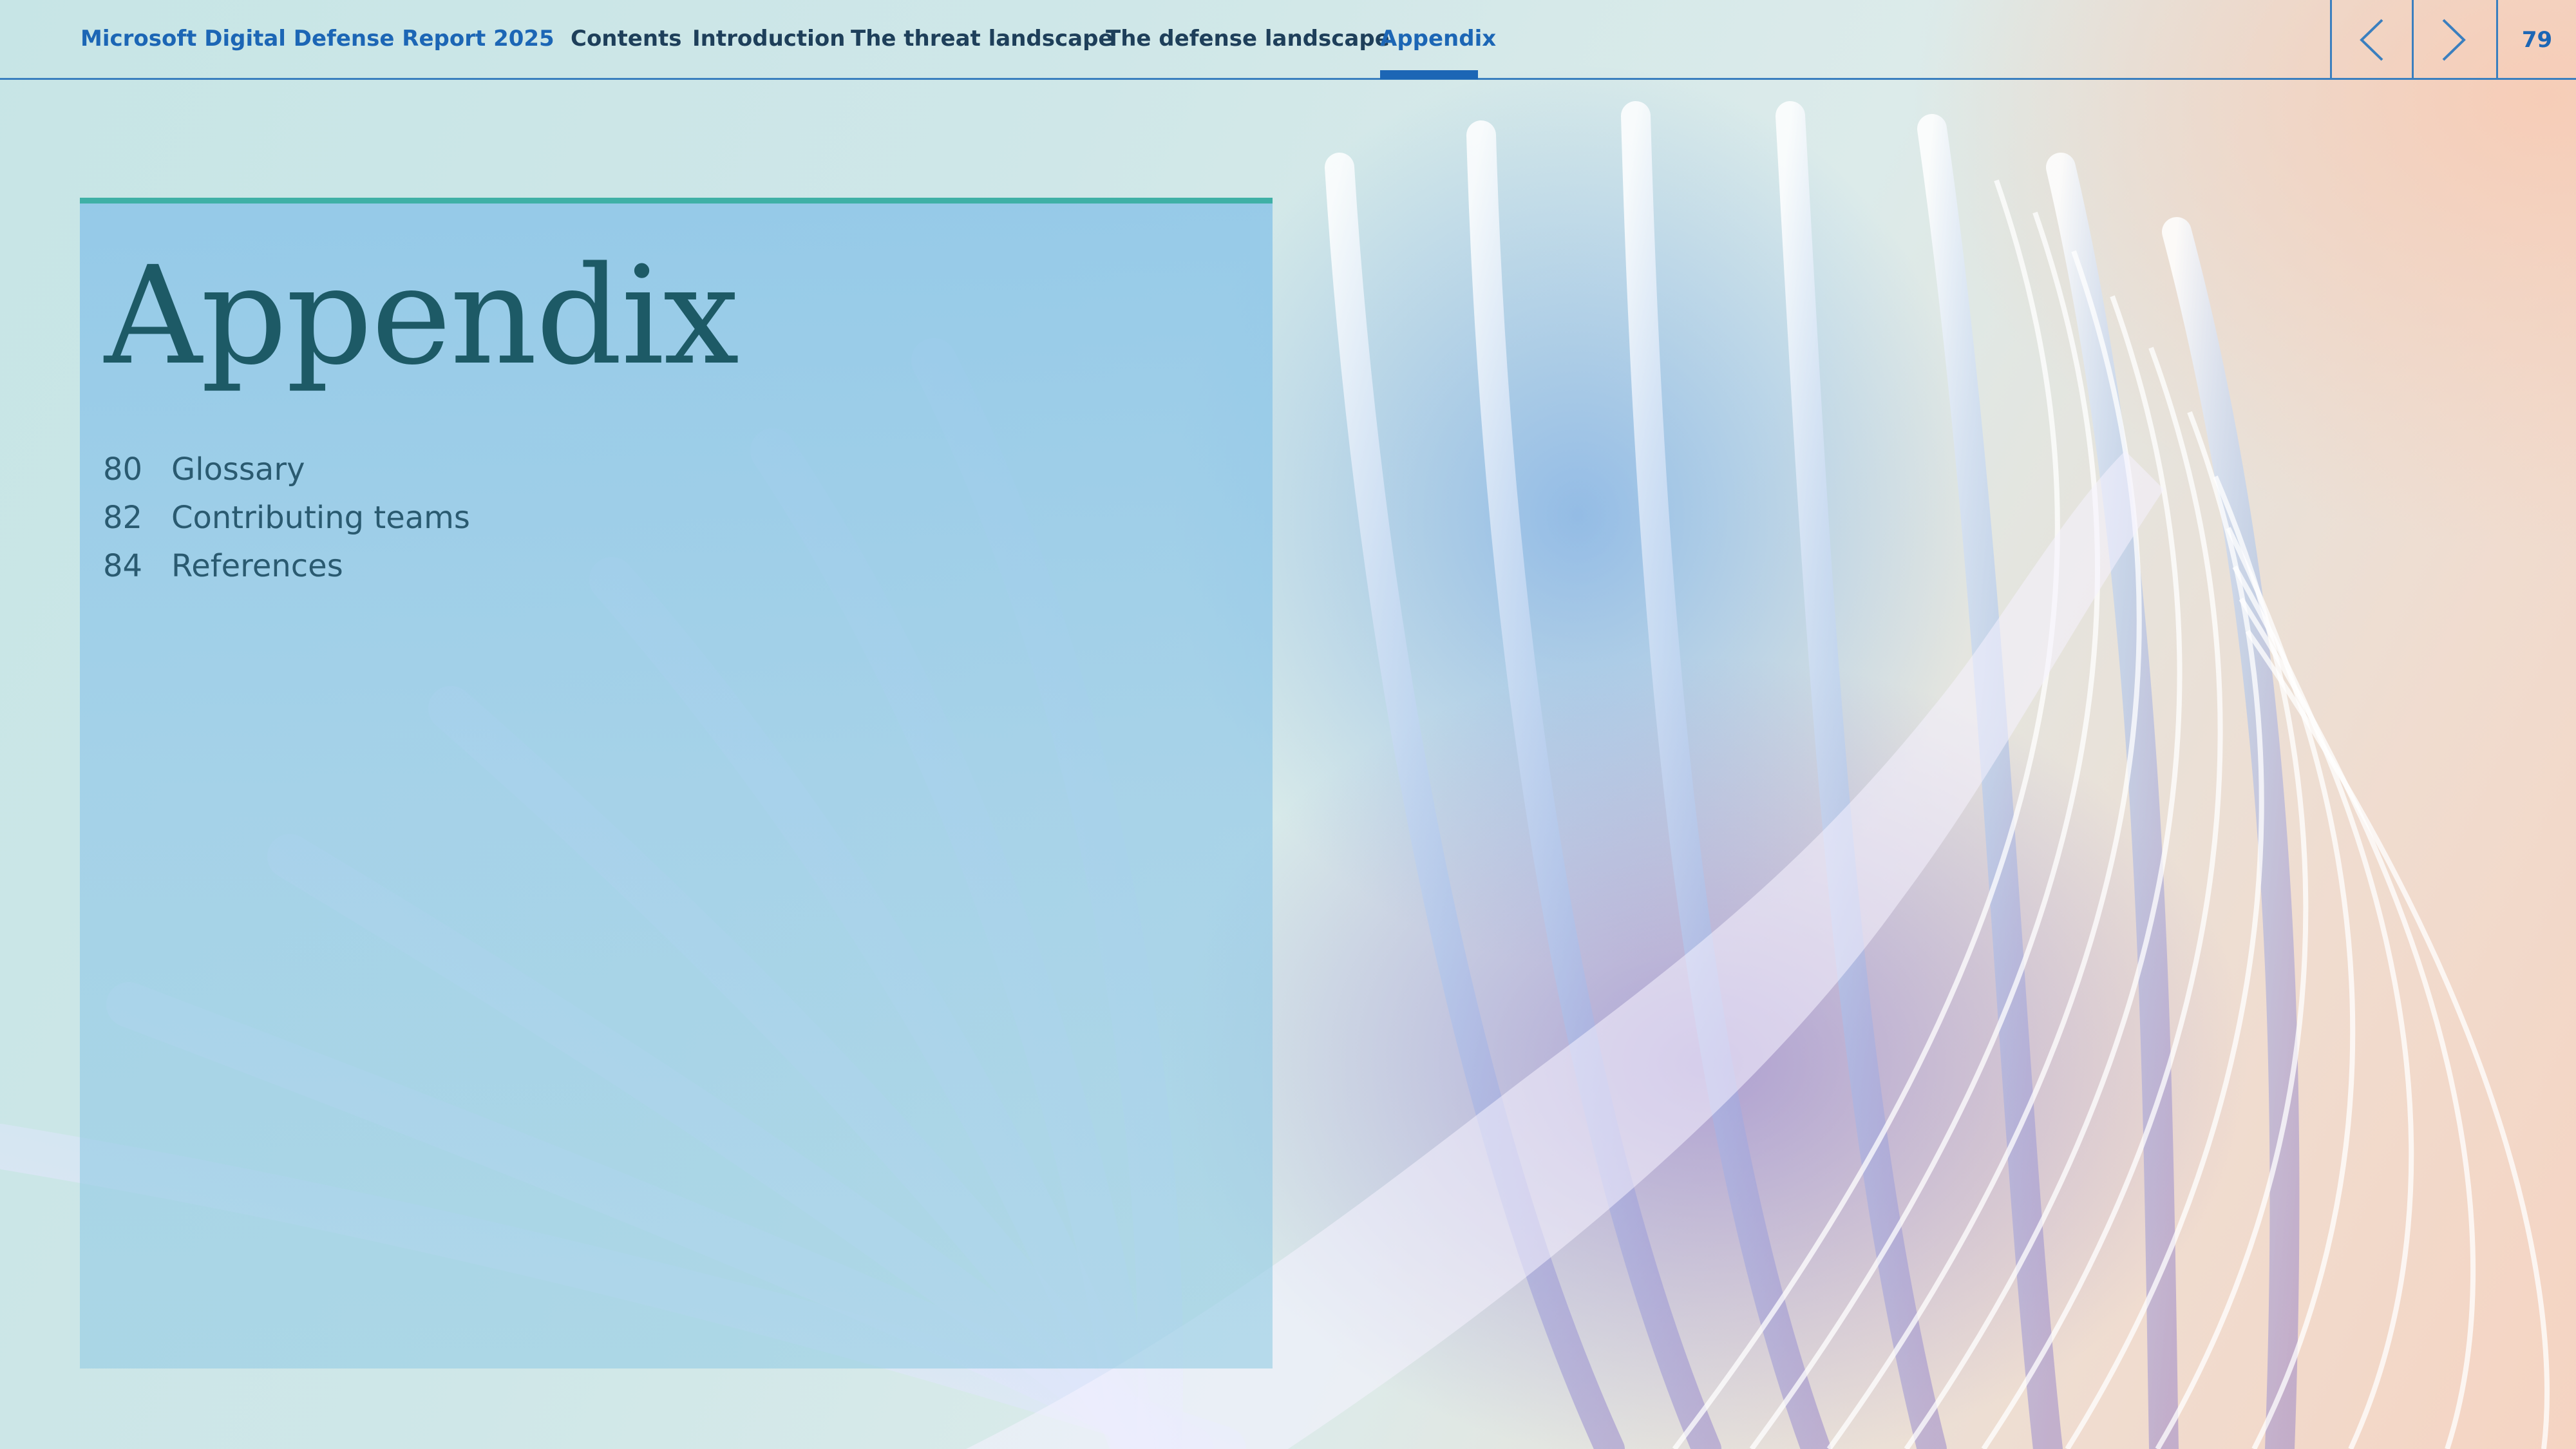 This screenshot has width=2576, height=1449. Describe the element at coordinates (320, 518) in the screenshot. I see `toc-item-label: Contributing teams` at that location.